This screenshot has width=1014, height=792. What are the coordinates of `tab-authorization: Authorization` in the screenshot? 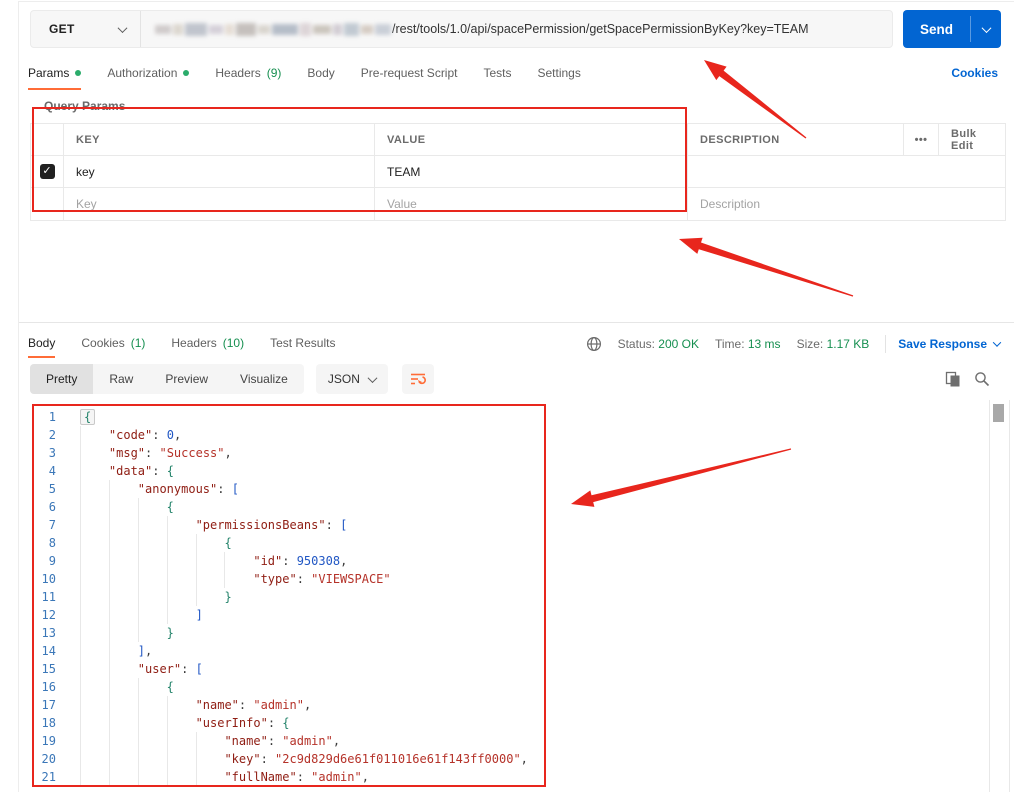 It's located at (148, 75).